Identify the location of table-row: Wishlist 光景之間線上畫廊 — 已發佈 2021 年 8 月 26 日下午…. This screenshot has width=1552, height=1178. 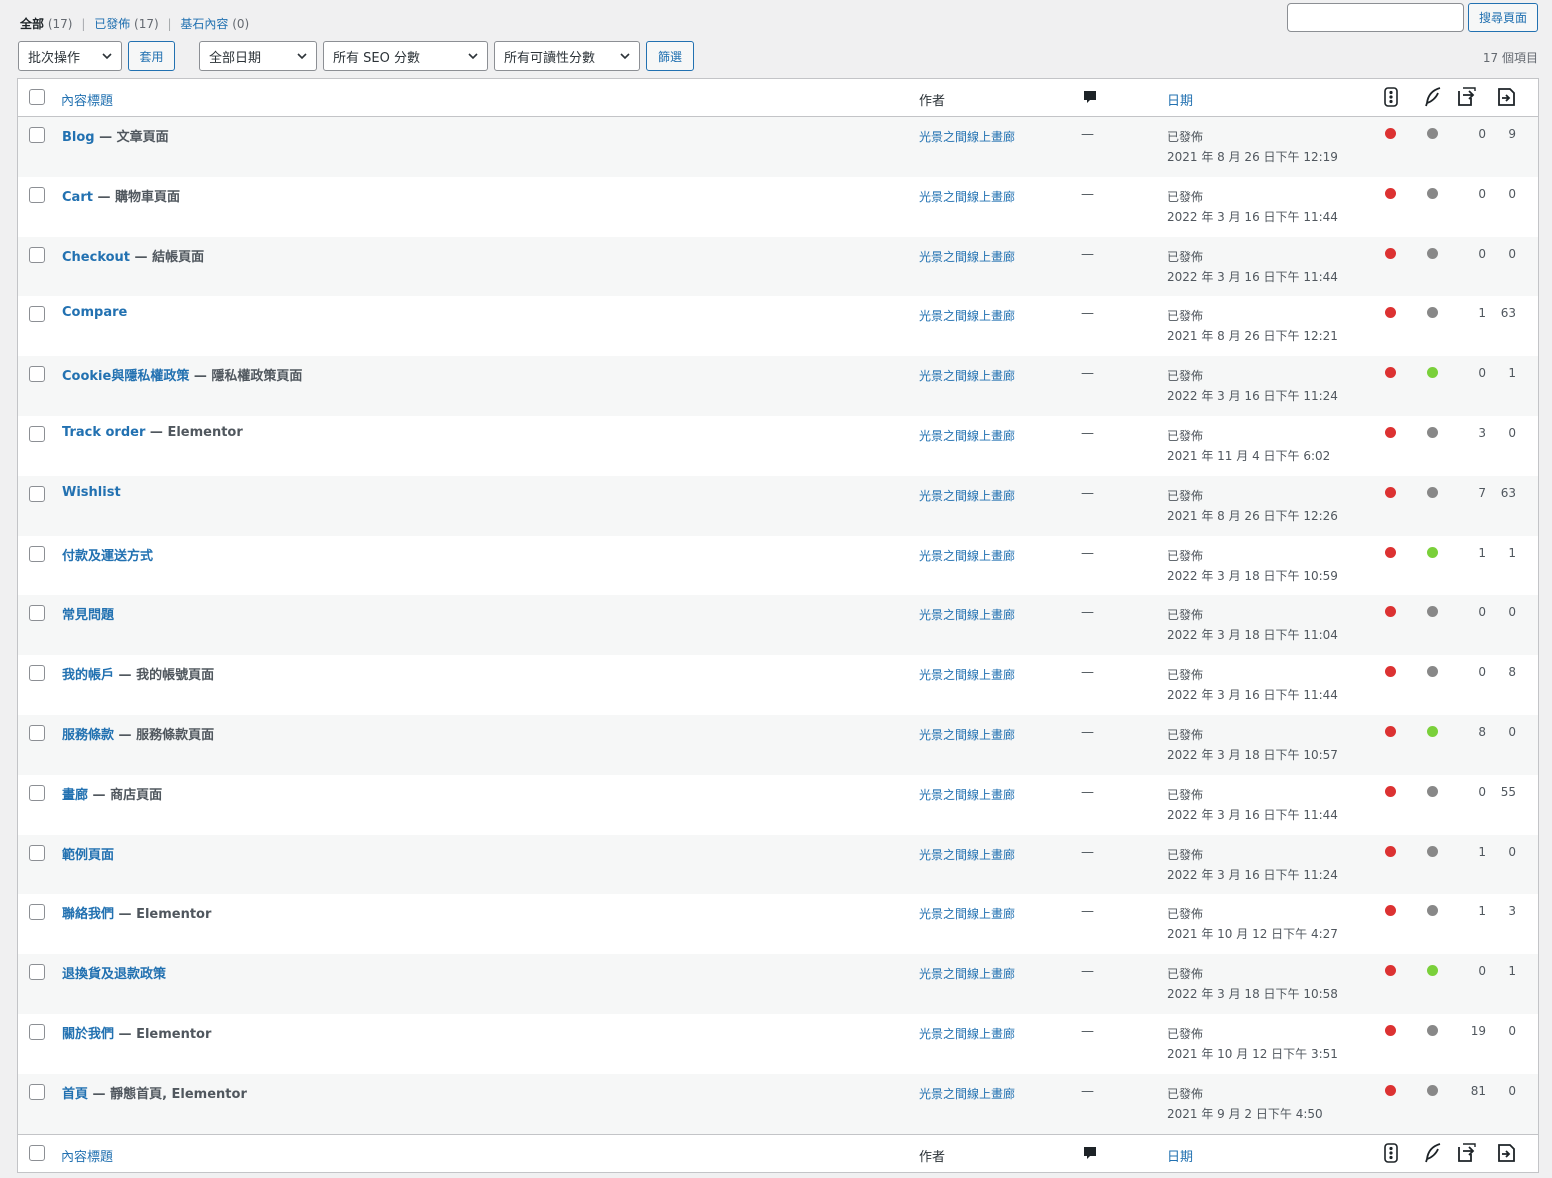
(778, 505).